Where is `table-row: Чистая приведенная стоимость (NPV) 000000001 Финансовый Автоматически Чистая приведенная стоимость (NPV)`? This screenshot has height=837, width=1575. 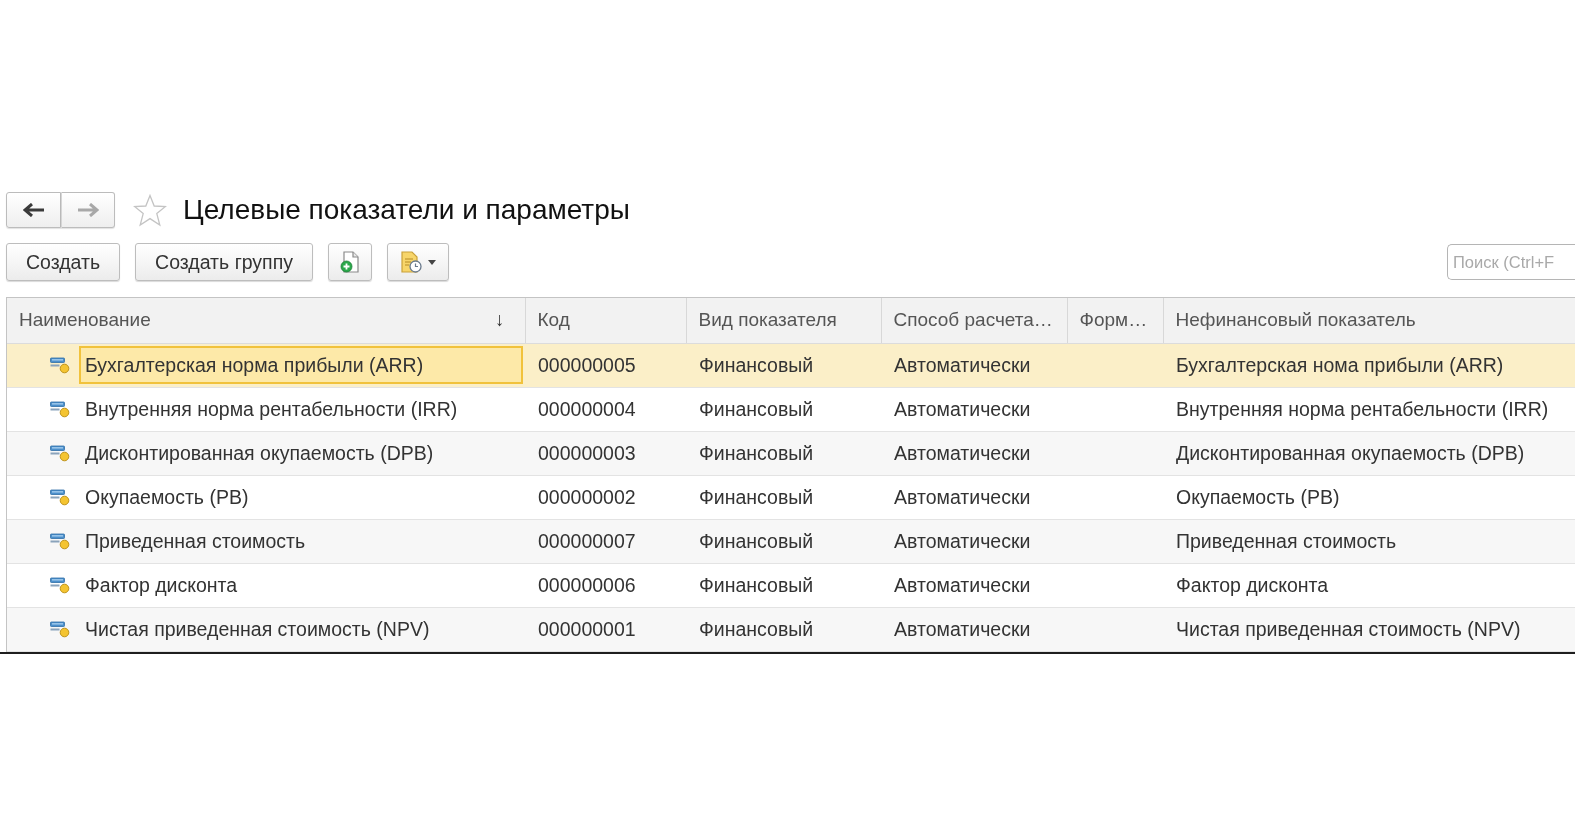
table-row: Чистая приведенная стоимость (NPV) 000000001 Финансовый Автоматически Чистая приведенная стоимость (NPV) is located at coordinates (791, 629).